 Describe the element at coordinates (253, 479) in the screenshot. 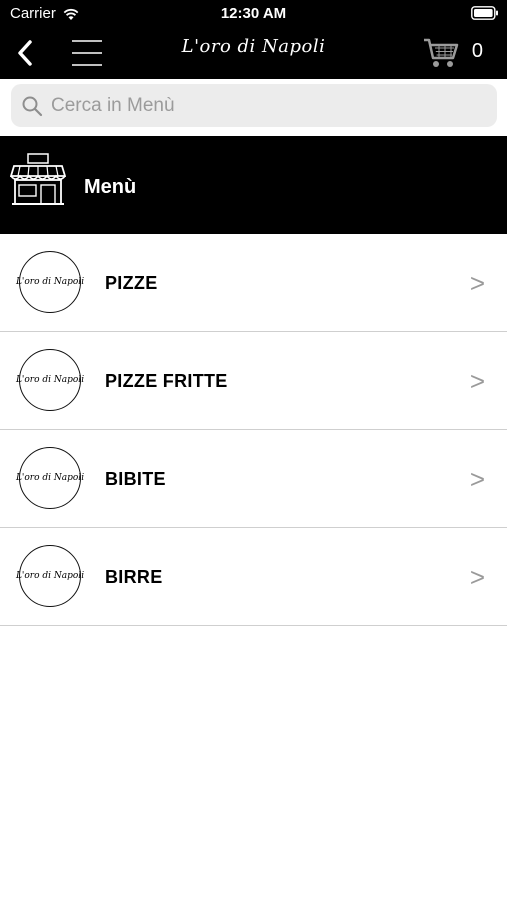

I see `list-item: L'oro di Napoli BIBITE >` at that location.